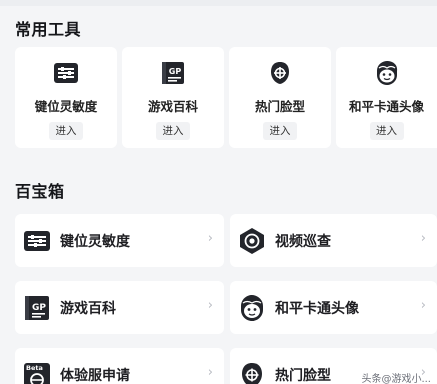  What do you see at coordinates (386, 106) in the screenshot?
I see `tool-label: 和平卡通头像` at bounding box center [386, 106].